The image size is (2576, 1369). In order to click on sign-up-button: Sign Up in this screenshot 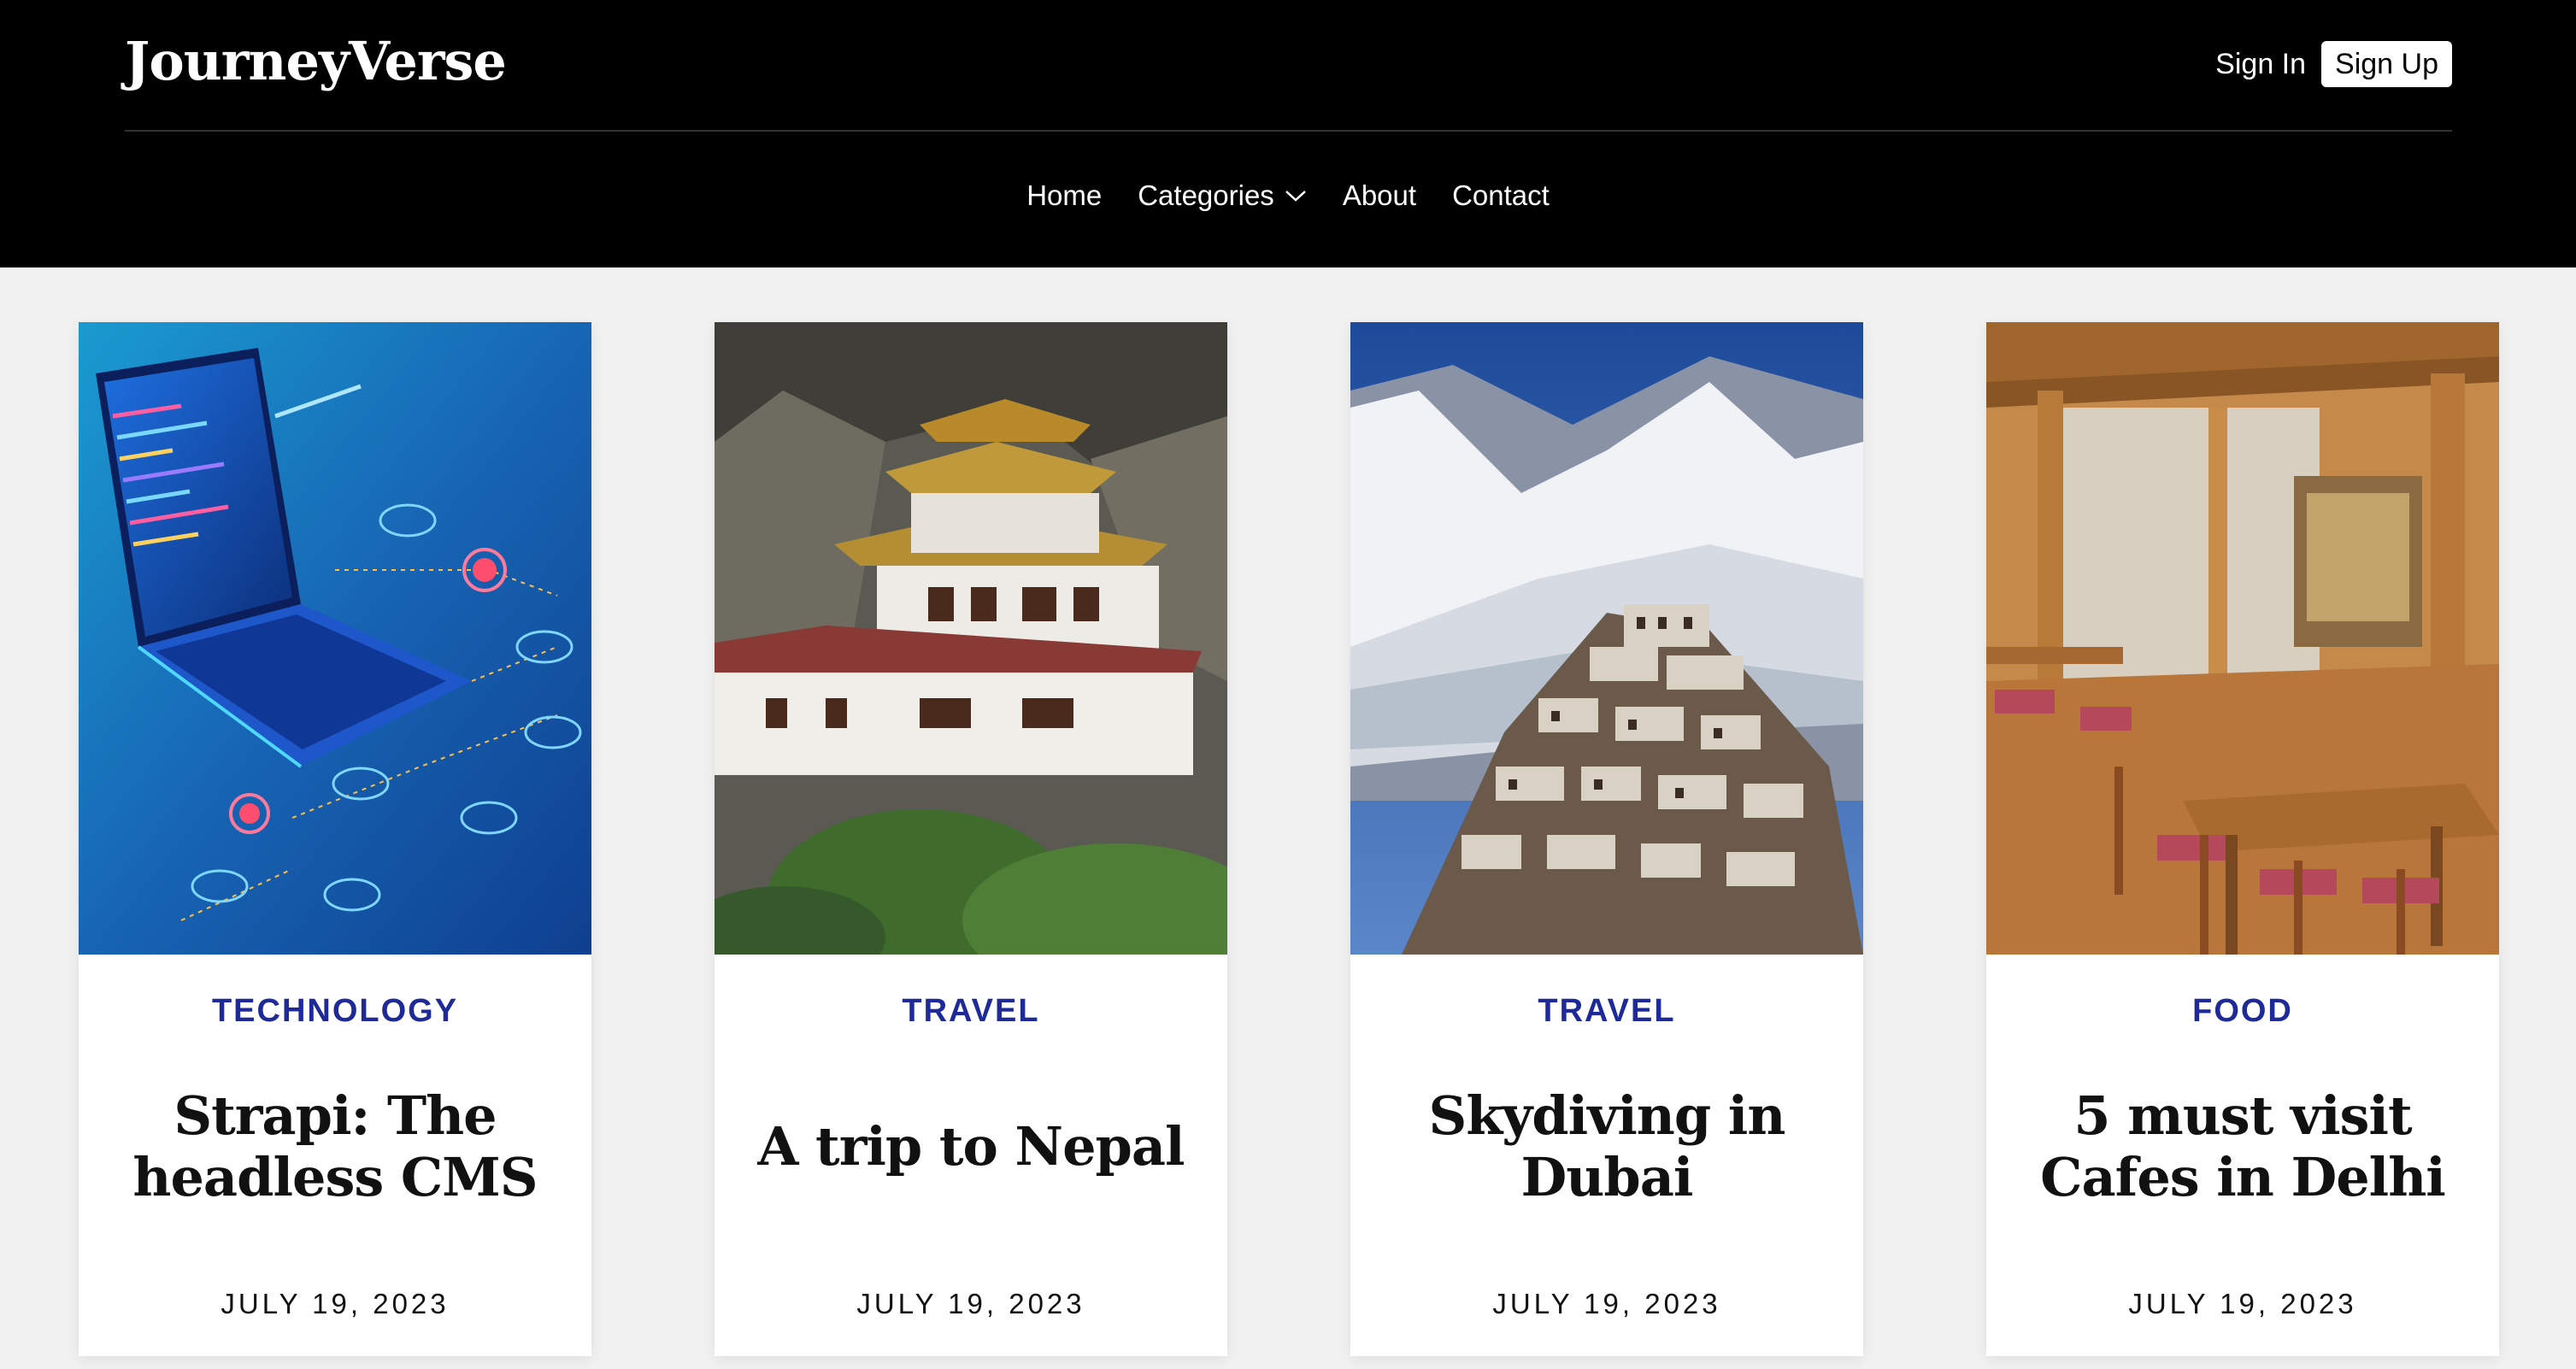, I will do `click(2386, 64)`.